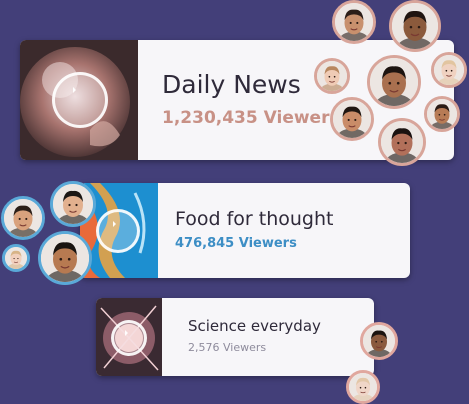 This screenshot has height=404, width=469. Describe the element at coordinates (251, 118) in the screenshot. I see `viewer-count: 1,230,435 Viewers` at that location.